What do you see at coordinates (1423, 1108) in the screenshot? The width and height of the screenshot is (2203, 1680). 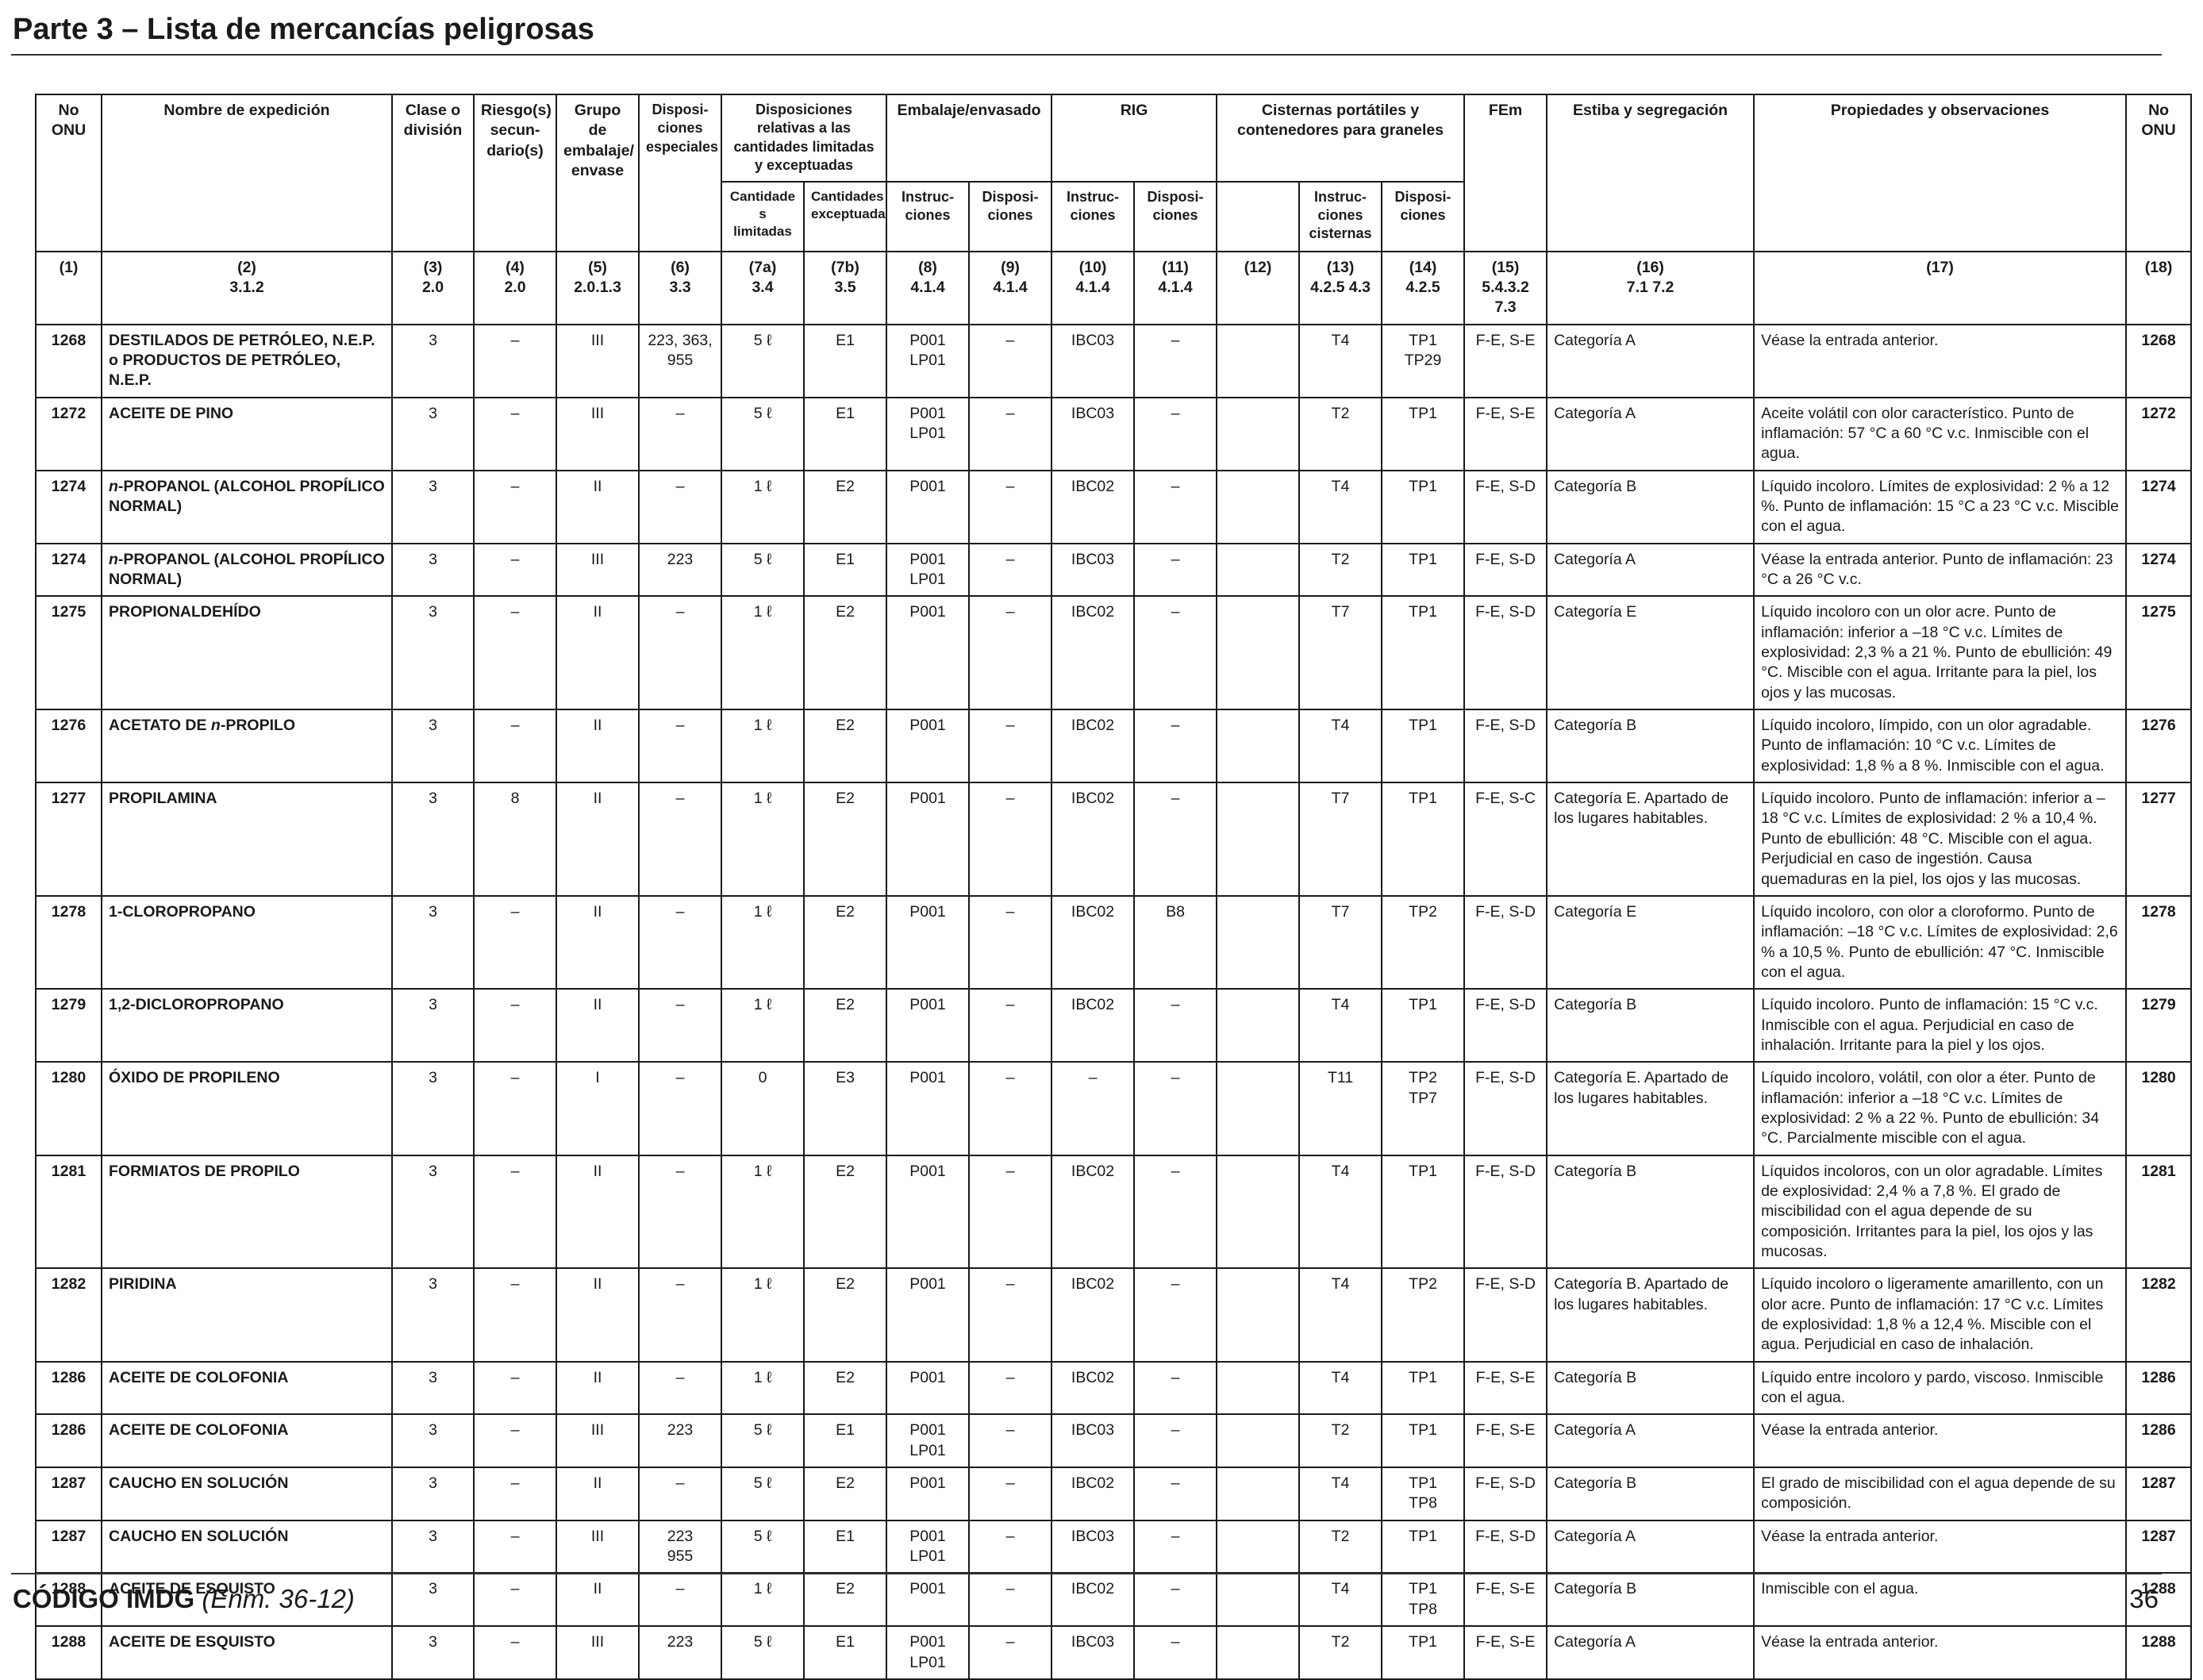 I see `tank-provisions-cell: TP2 TP7` at bounding box center [1423, 1108].